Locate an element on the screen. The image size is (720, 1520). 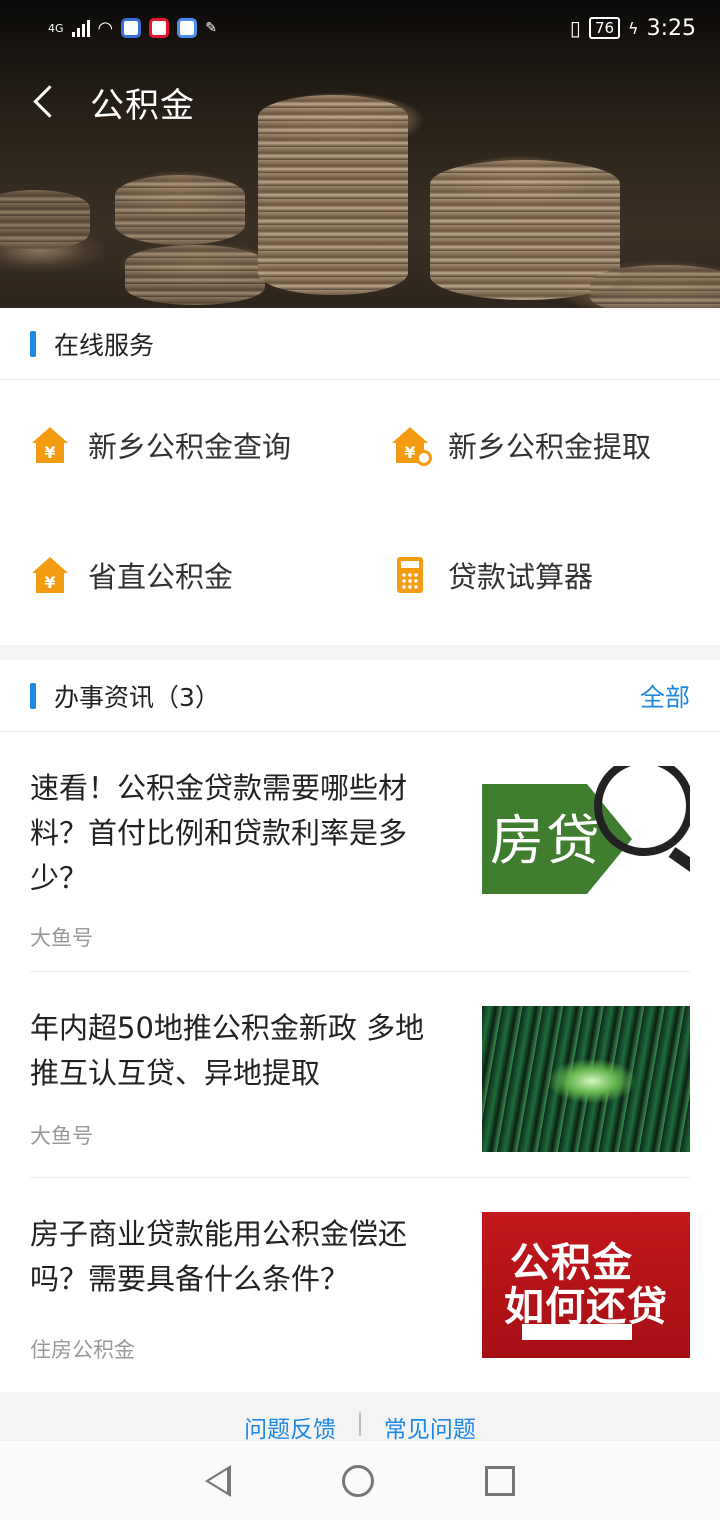
service-loan-calculator: 贷款试算器 is located at coordinates (540, 575).